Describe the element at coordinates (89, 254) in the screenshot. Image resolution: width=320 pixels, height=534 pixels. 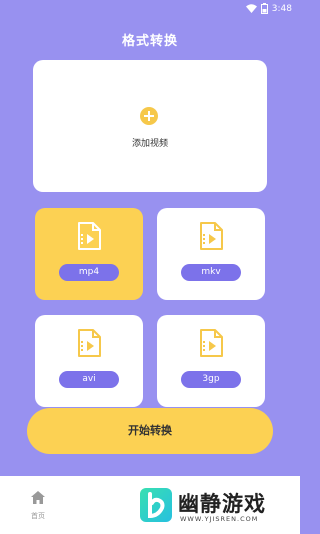
I see `format-card-mp4: mp4` at that location.